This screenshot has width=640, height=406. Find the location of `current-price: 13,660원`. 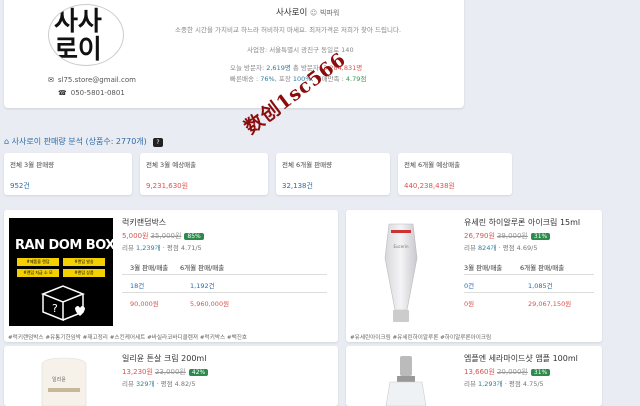

current-price: 13,660원 is located at coordinates (479, 372).